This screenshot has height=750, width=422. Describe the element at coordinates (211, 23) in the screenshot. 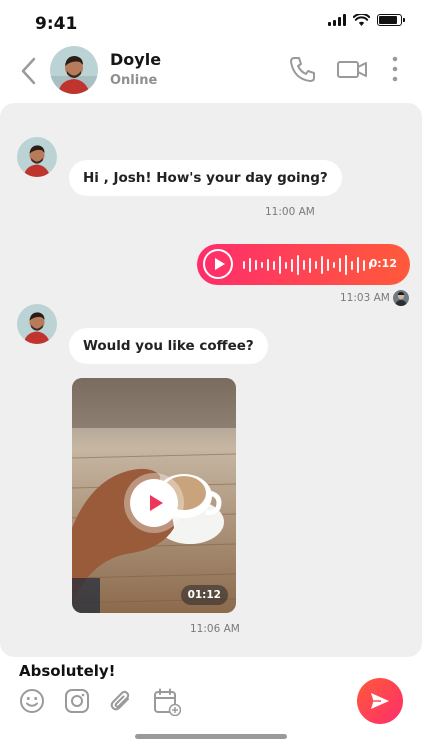

I see `status-bar: 9:41` at that location.